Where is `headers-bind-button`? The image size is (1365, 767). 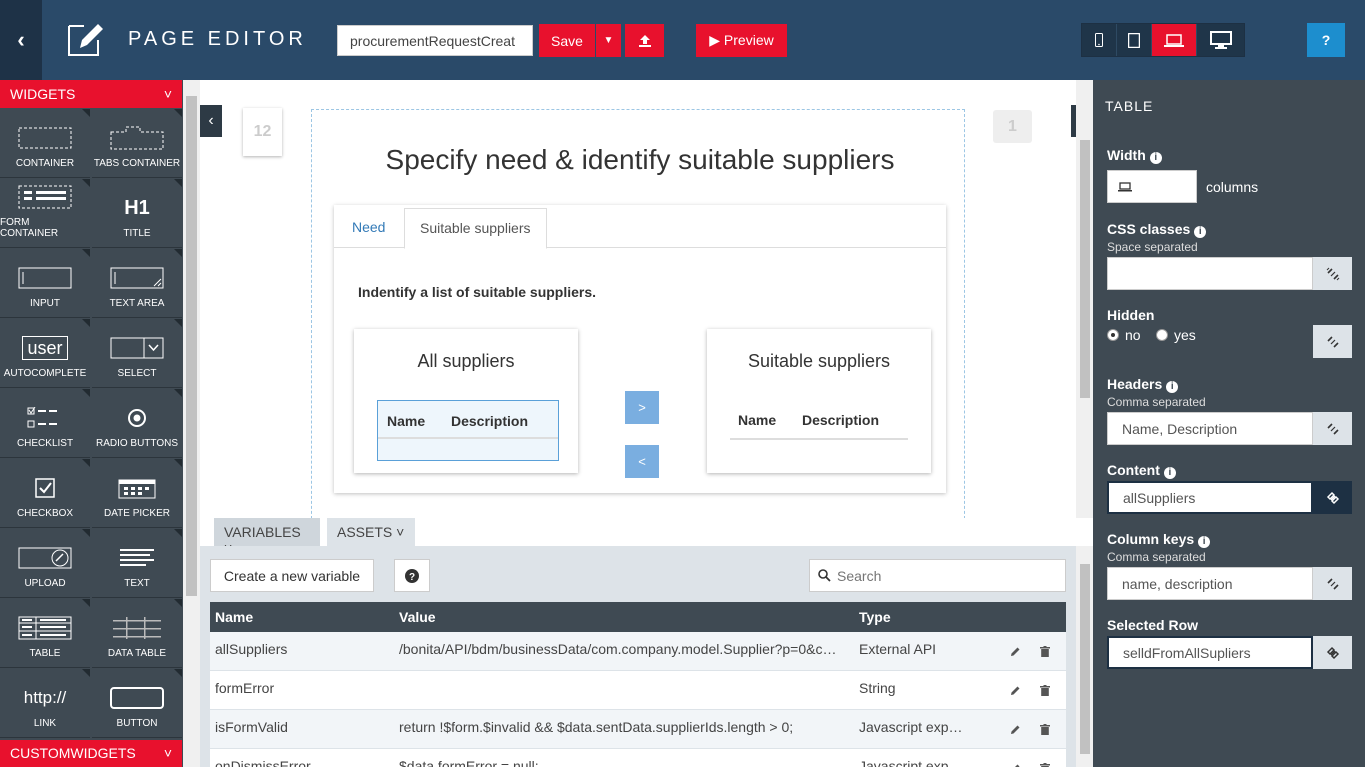
headers-bind-button is located at coordinates (1332, 428).